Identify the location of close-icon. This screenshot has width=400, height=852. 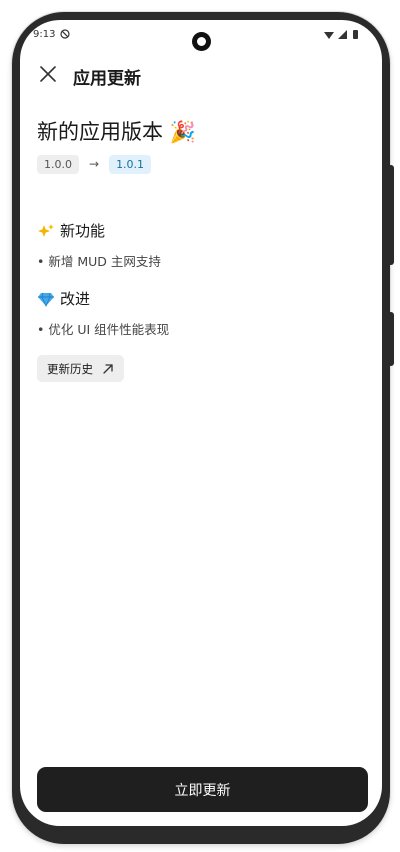
(48, 74).